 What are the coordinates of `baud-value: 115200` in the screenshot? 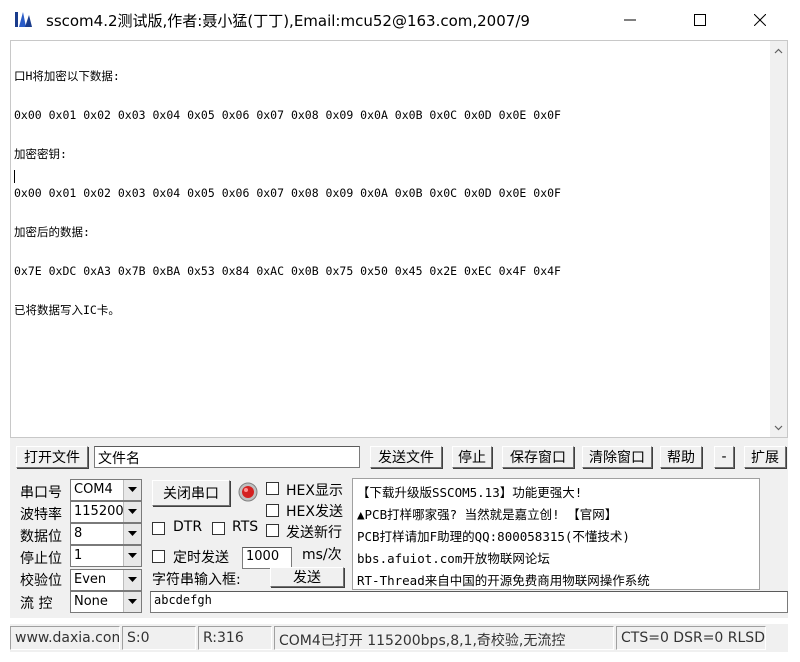 It's located at (99, 511).